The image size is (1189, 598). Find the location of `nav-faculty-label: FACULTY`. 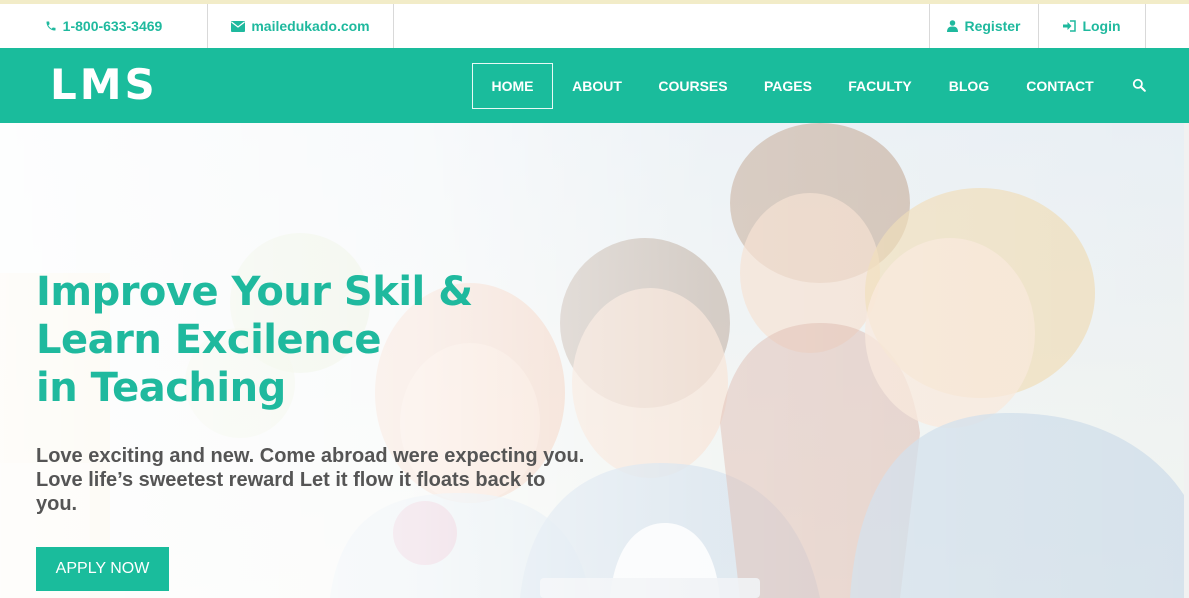

nav-faculty-label: FACULTY is located at coordinates (880, 86).